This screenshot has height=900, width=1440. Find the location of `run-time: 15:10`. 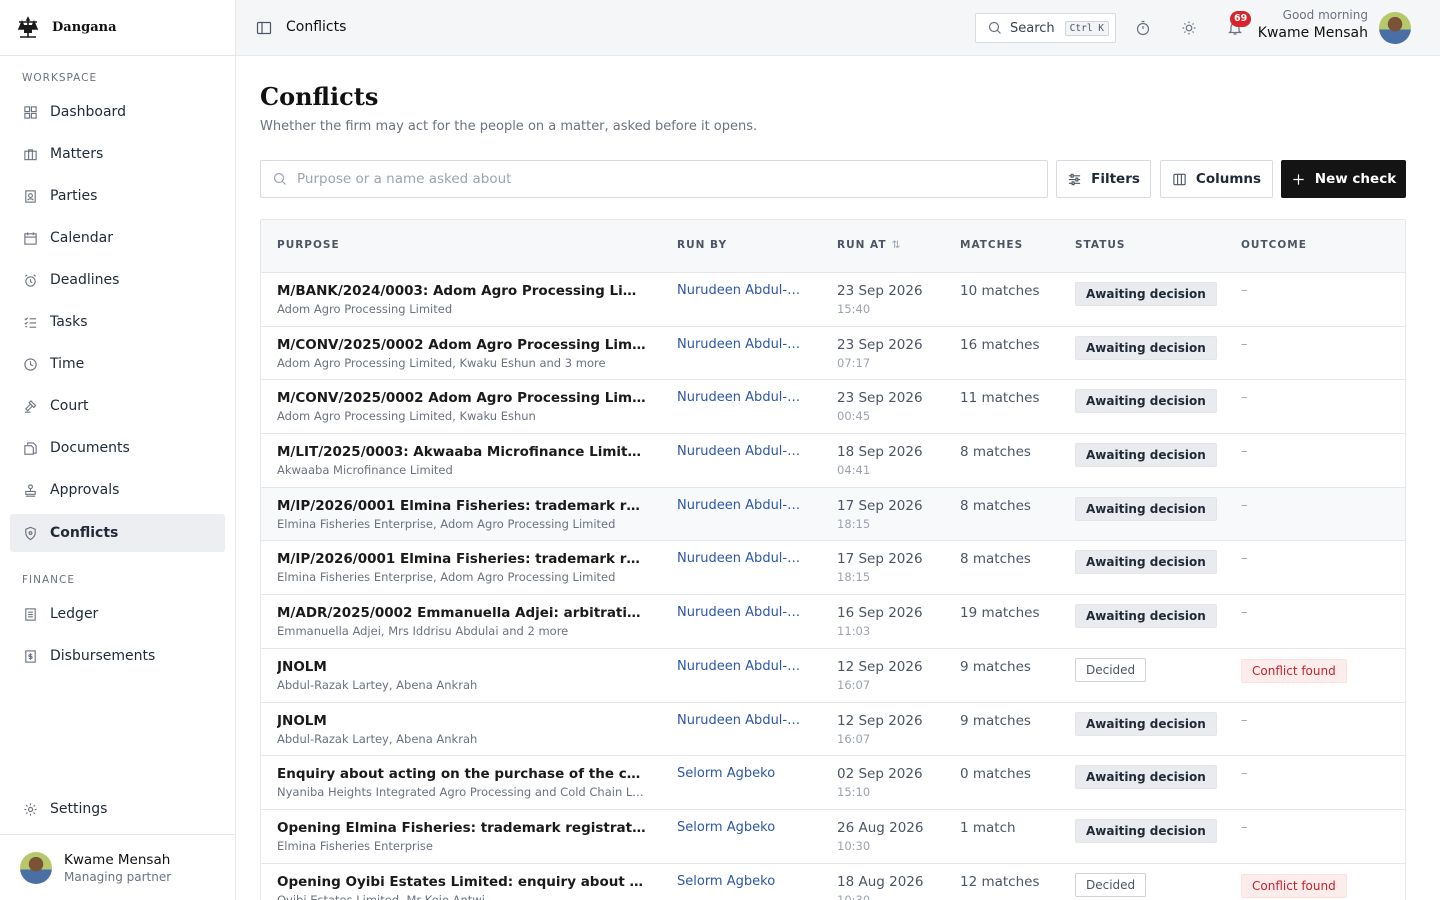

run-time: 15:10 is located at coordinates (854, 792).